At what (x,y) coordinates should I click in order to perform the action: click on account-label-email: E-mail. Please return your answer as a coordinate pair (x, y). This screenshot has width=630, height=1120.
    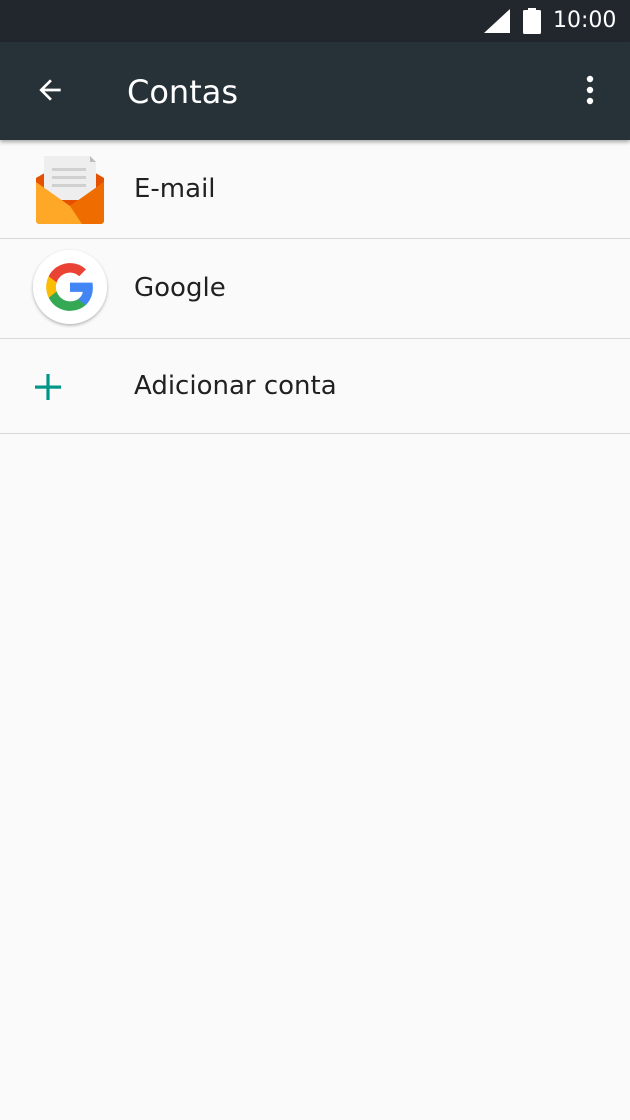
    Looking at the image, I should click on (175, 189).